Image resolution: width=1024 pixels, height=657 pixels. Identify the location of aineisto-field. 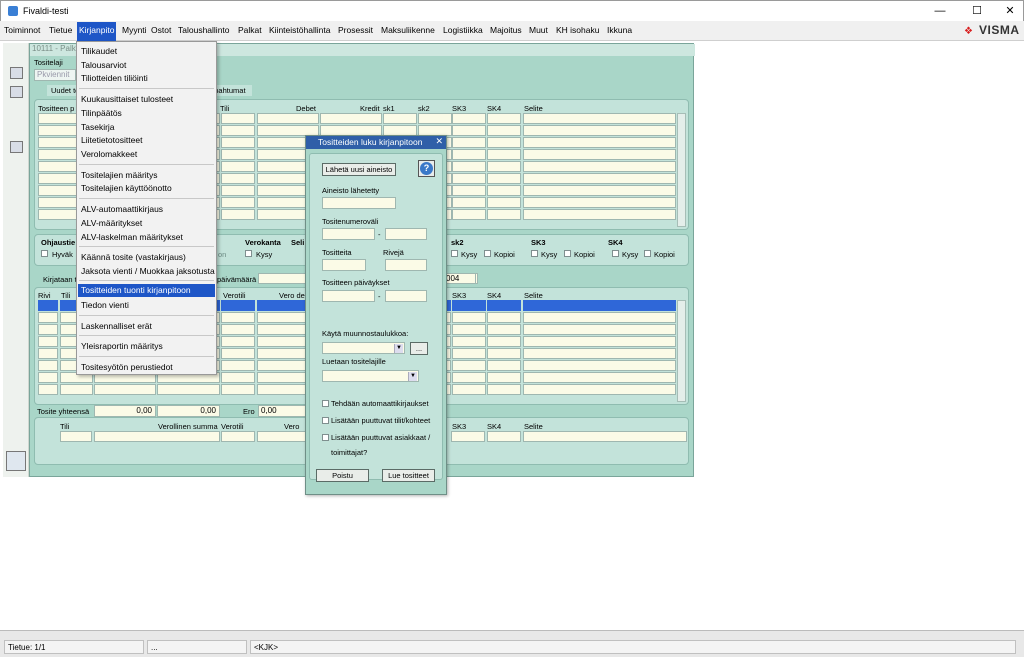
(359, 203).